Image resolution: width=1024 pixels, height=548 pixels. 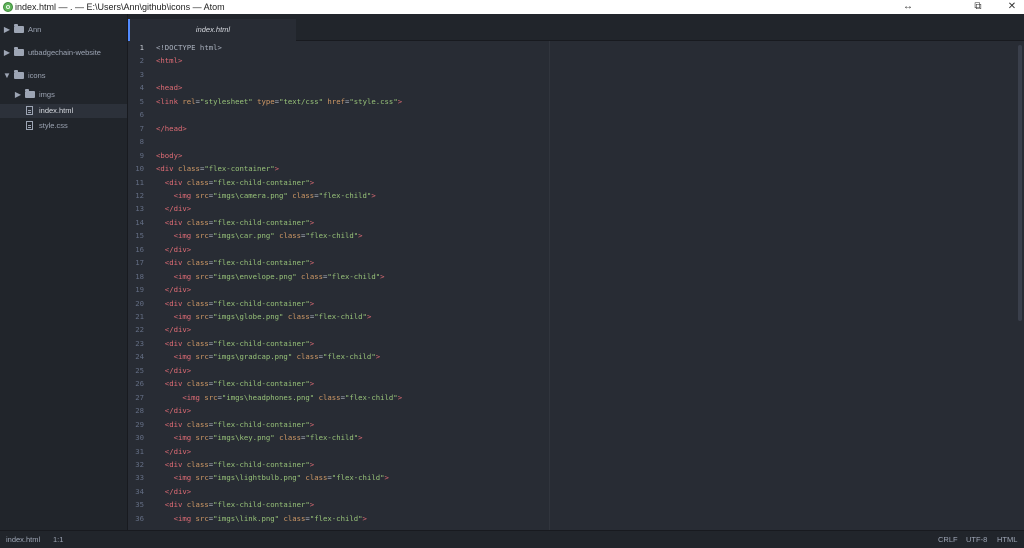 What do you see at coordinates (139, 236) in the screenshot?
I see `line-number: 15` at bounding box center [139, 236].